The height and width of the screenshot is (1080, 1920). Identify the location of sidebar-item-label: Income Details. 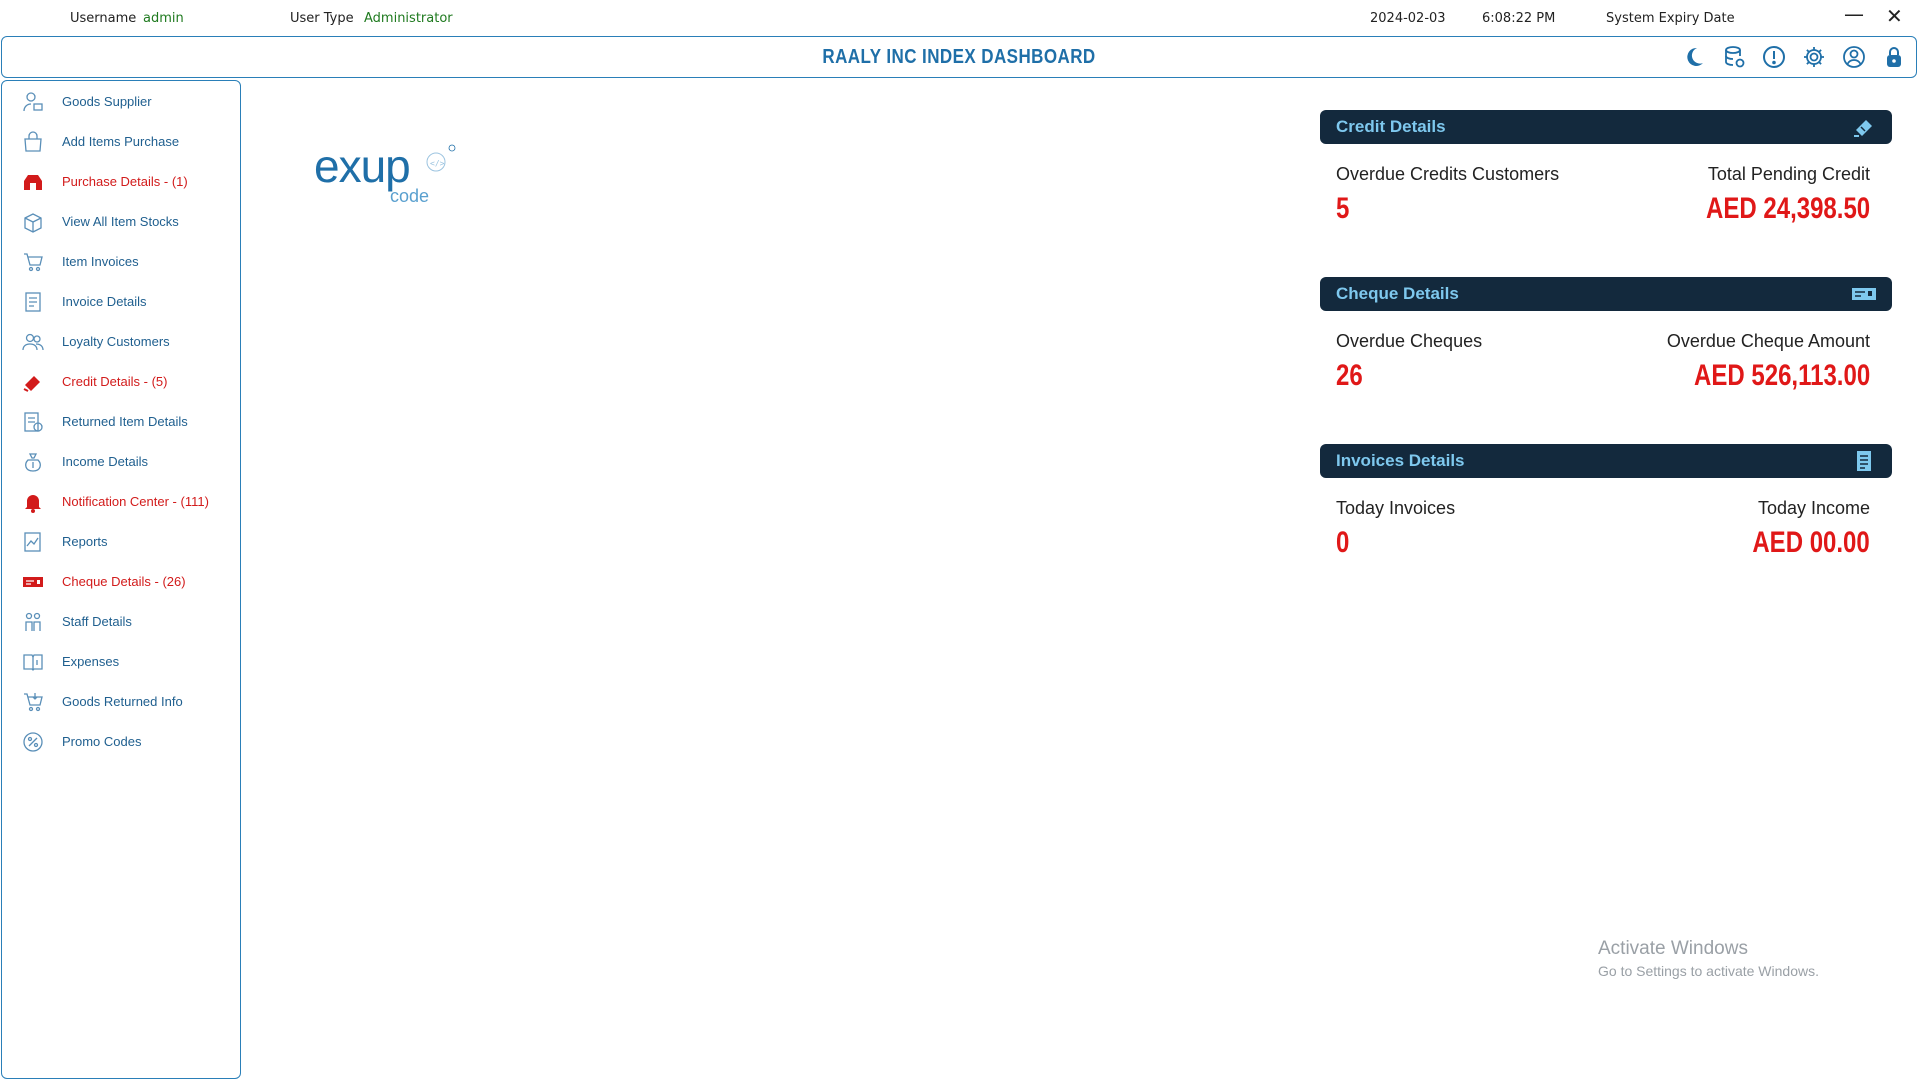
(105, 461).